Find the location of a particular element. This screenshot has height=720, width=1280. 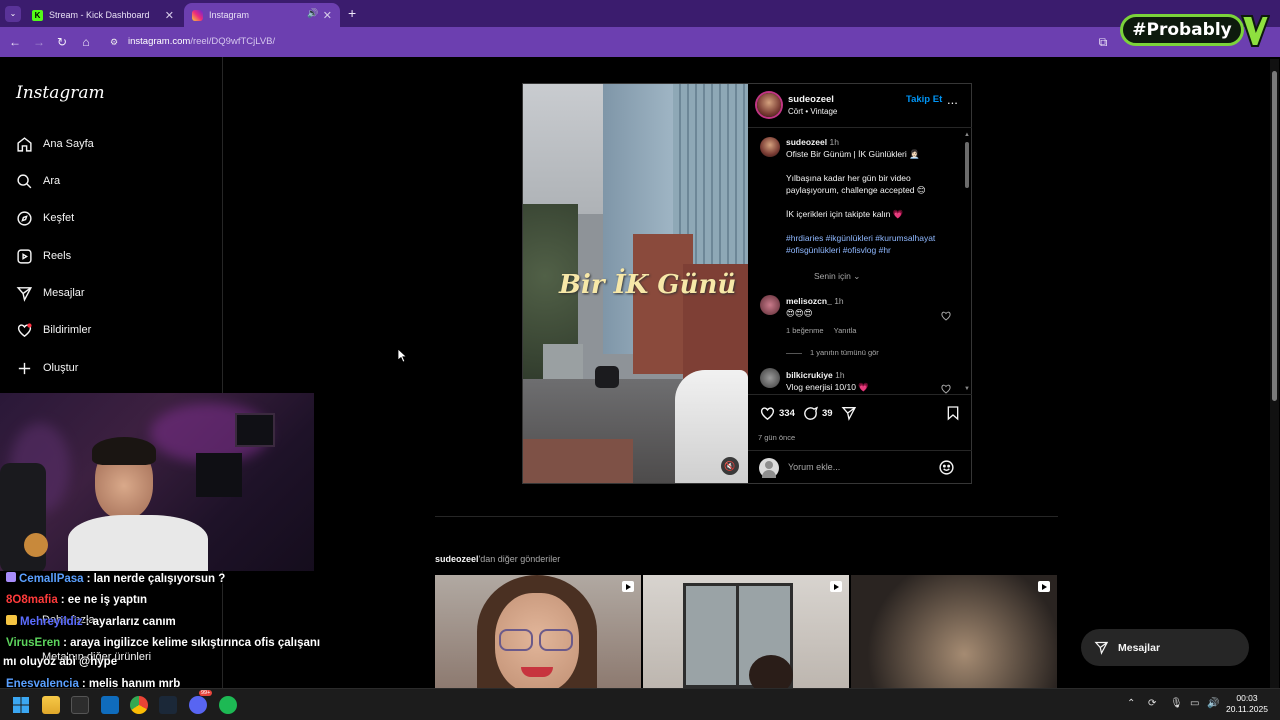

address-bar: ⚙ instagram.com/reel/DQ9wfTCjLVB/ is located at coordinates (609, 42).